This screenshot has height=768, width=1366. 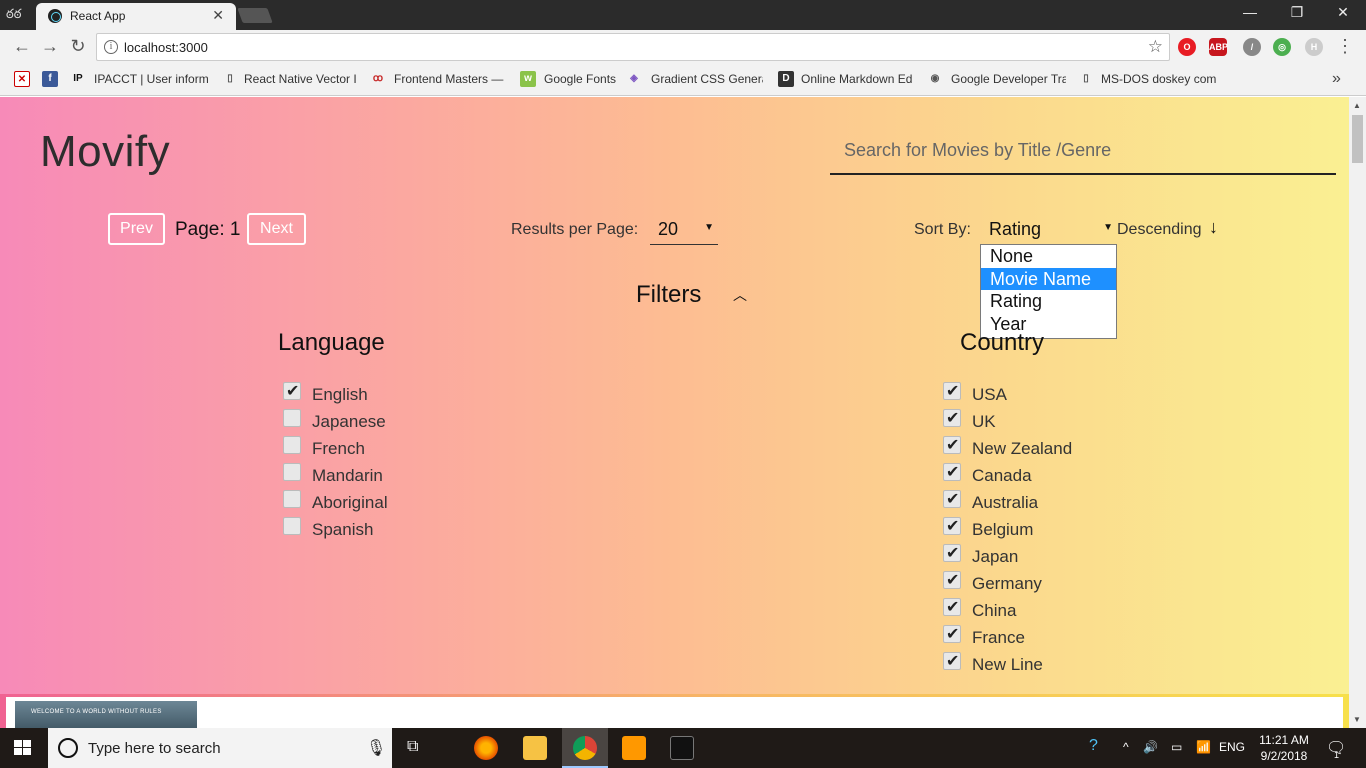 I want to click on movie-card: WELCOME TO A WORLD WITHOUT RULES, so click(x=674, y=712).